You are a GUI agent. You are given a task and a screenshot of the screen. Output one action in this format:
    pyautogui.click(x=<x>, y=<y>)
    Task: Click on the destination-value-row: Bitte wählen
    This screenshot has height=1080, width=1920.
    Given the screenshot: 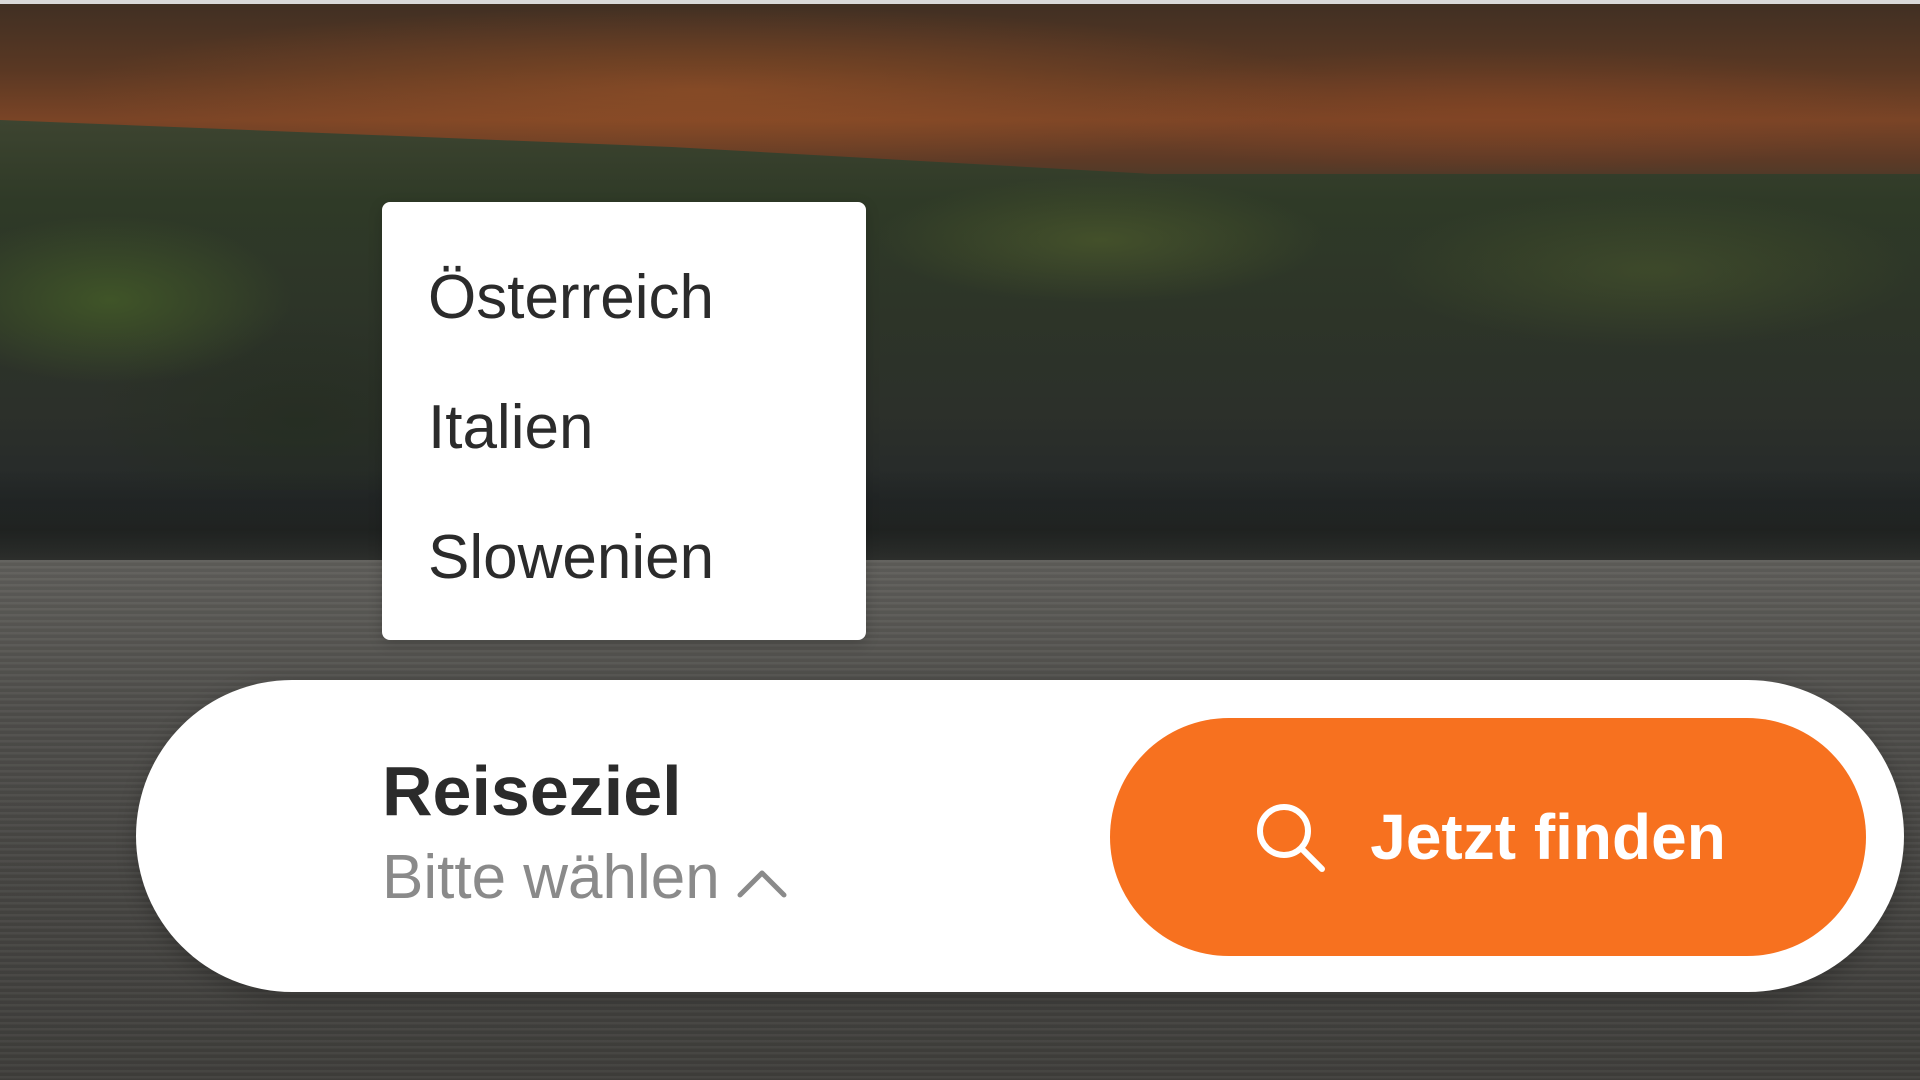 What is the action you would take?
    pyautogui.click(x=586, y=878)
    